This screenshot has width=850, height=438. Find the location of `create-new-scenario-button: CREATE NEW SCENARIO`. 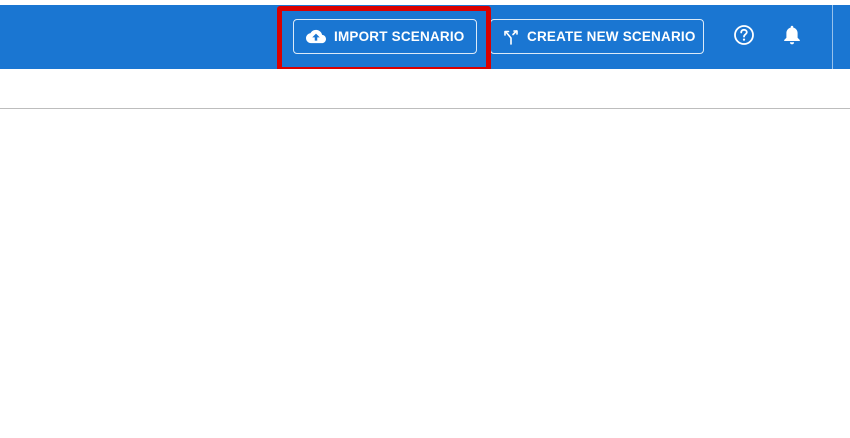

create-new-scenario-button: CREATE NEW SCENARIO is located at coordinates (597, 36).